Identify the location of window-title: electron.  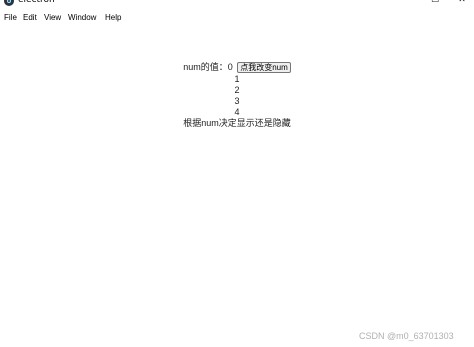
(36, 2).